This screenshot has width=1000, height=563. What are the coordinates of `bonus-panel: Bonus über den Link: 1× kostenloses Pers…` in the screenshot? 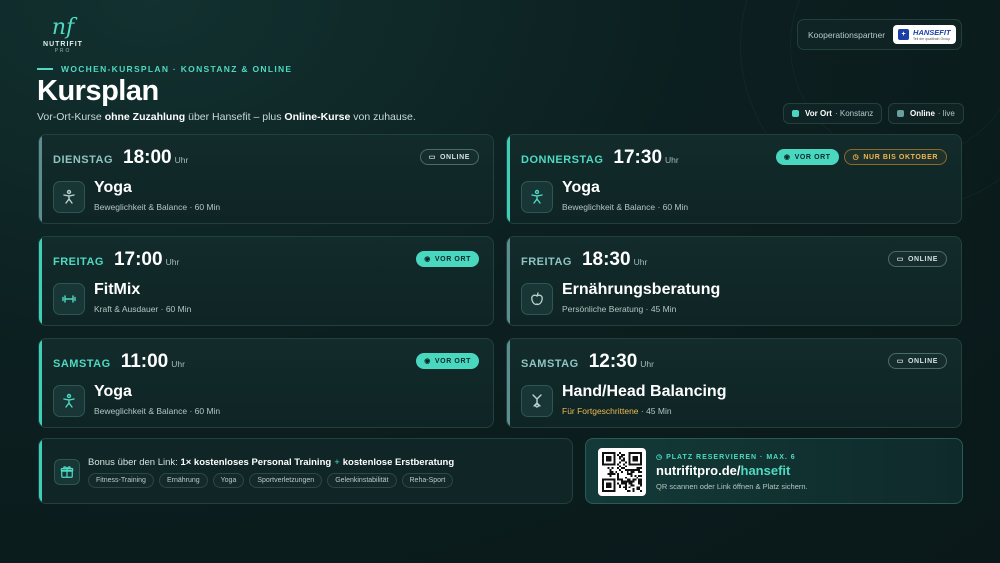 It's located at (305, 471).